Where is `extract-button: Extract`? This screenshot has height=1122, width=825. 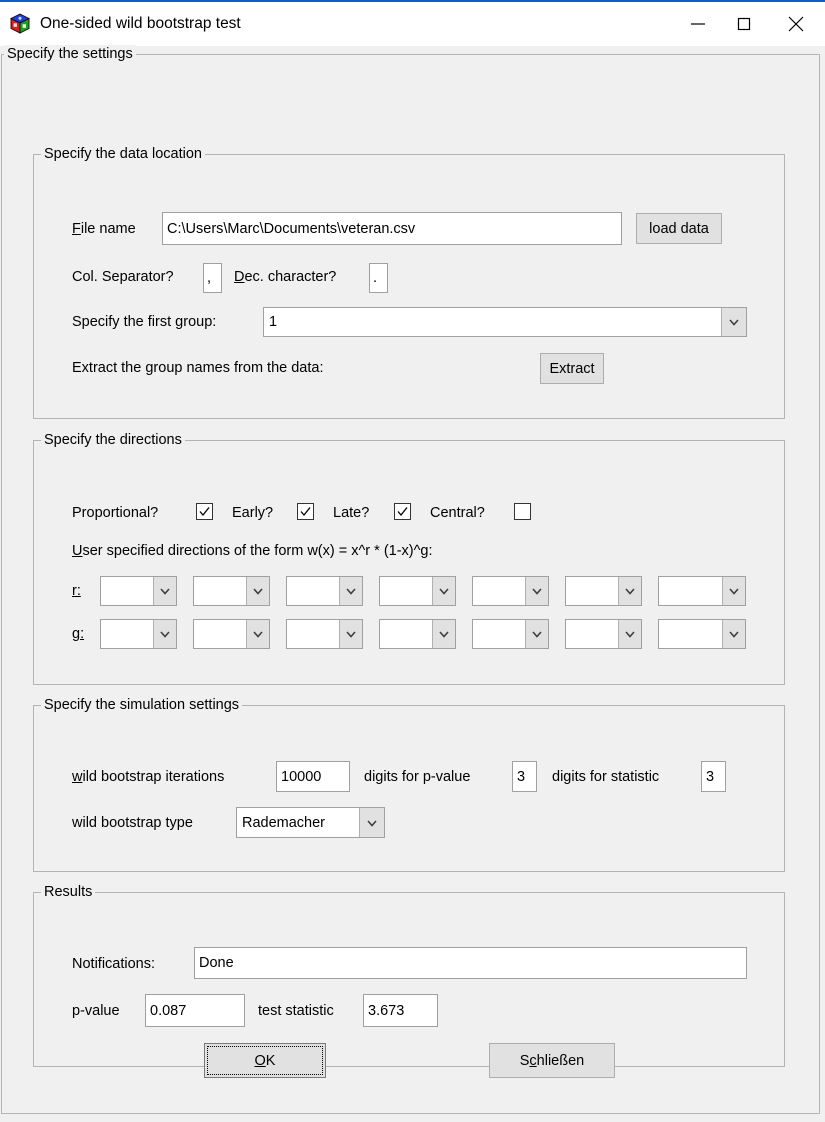 extract-button: Extract is located at coordinates (572, 368).